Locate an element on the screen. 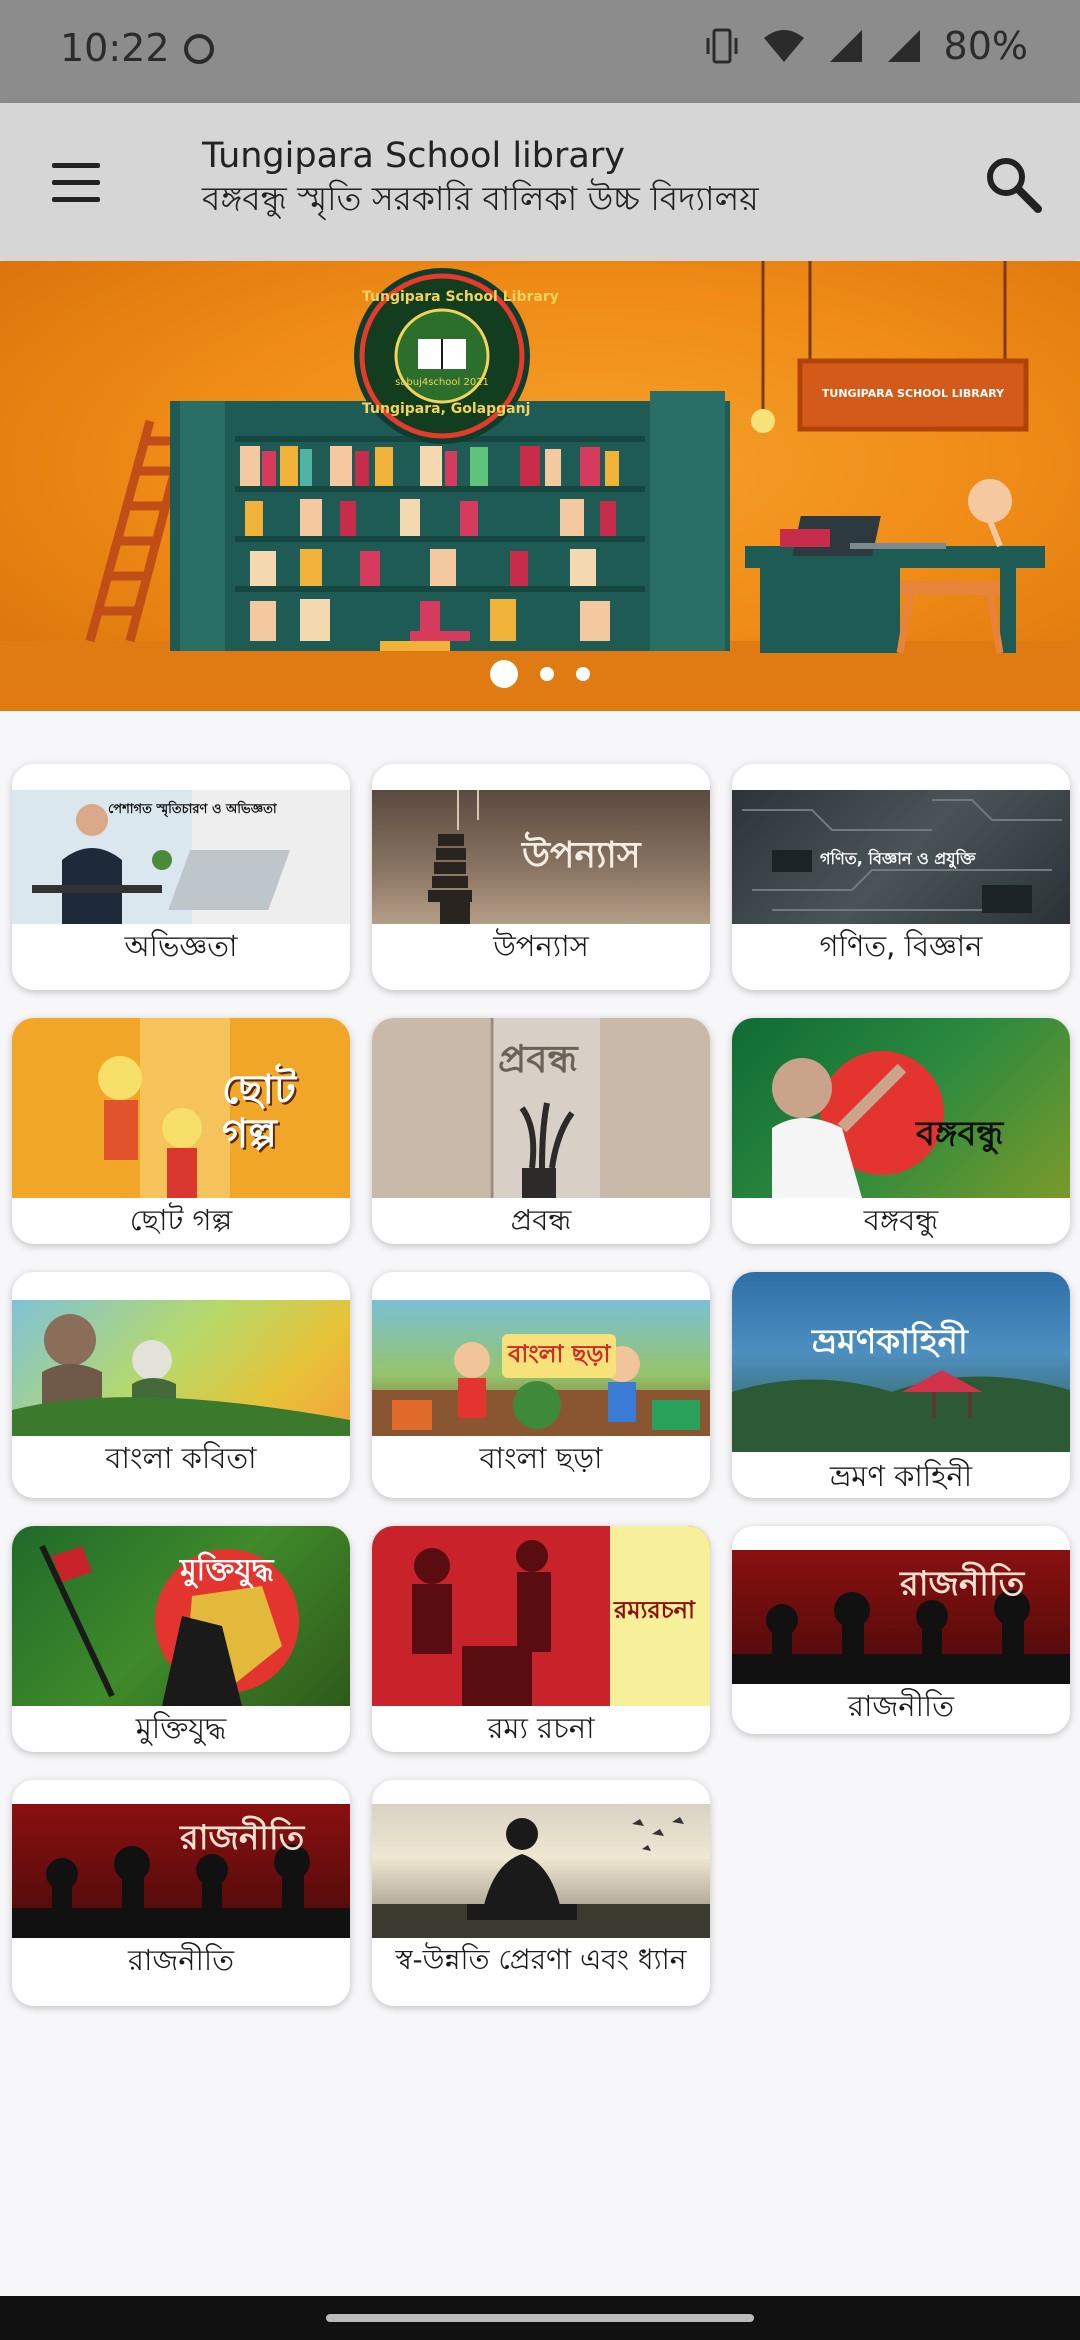 Image resolution: width=1080 pixels, height=2340 pixels. category-label: ভ্রমণ কাহিনী is located at coordinates (900, 1476).